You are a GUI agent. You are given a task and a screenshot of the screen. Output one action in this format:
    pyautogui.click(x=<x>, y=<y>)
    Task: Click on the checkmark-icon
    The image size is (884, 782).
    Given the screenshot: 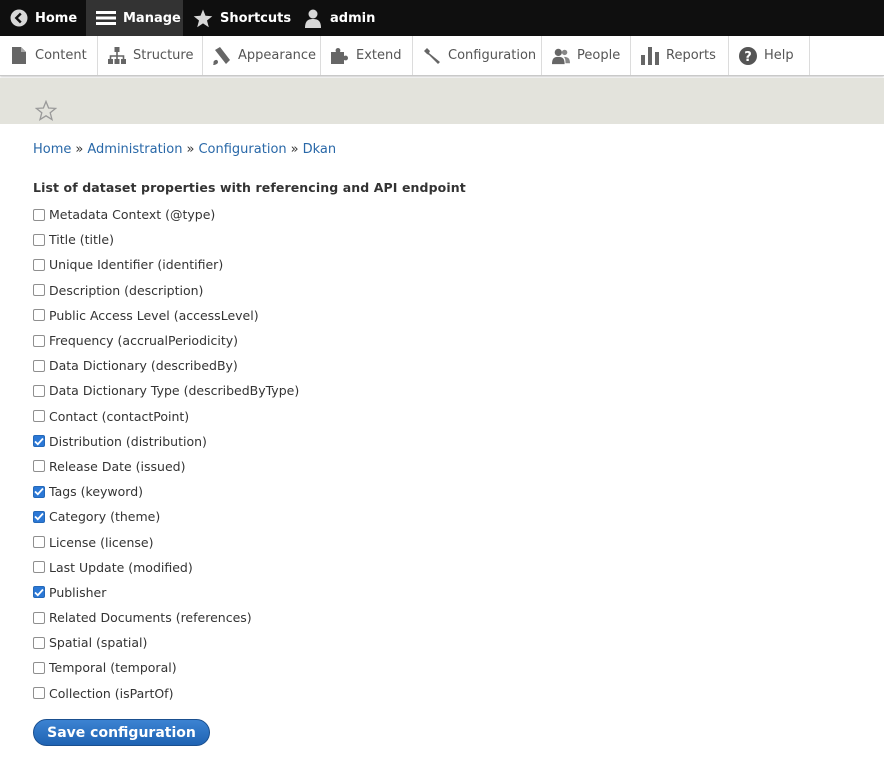 What is the action you would take?
    pyautogui.click(x=39, y=517)
    